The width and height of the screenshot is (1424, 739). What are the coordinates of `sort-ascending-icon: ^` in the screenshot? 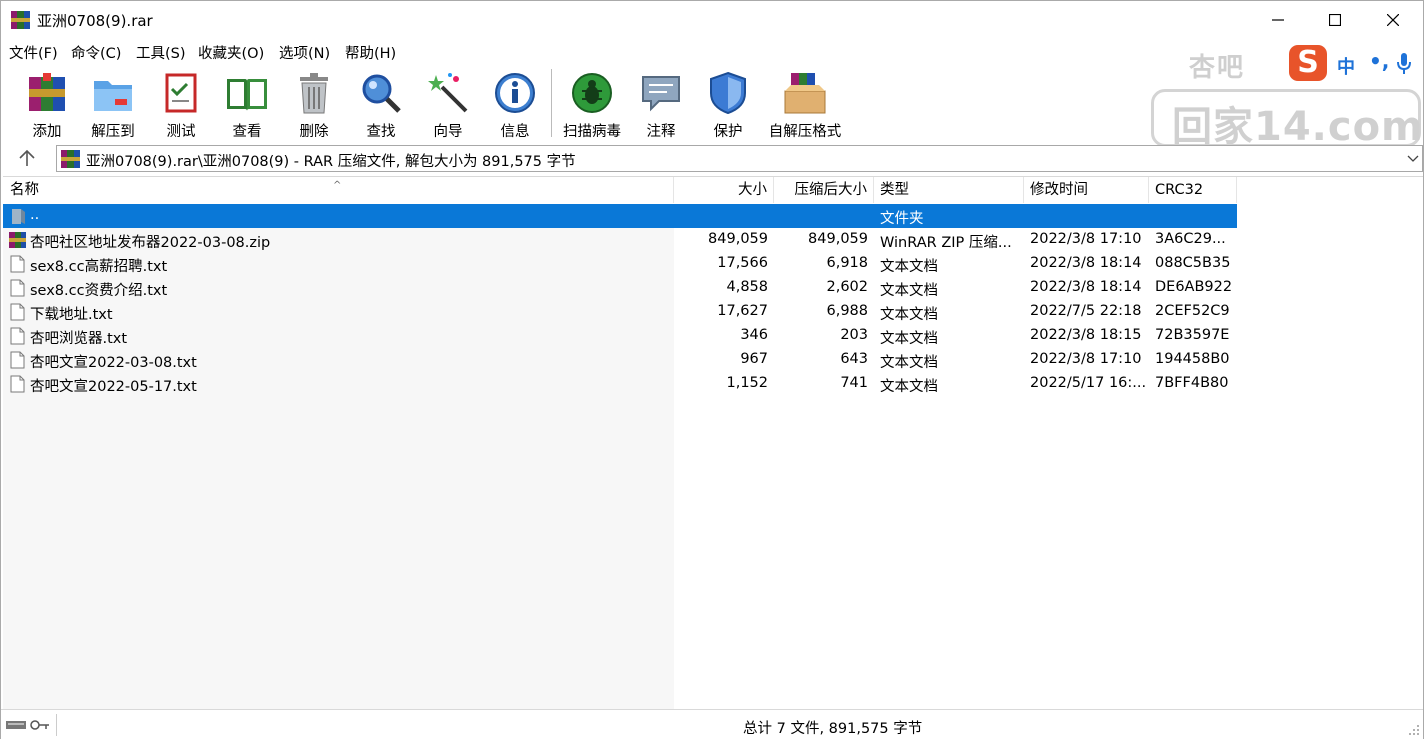 It's located at (337, 185).